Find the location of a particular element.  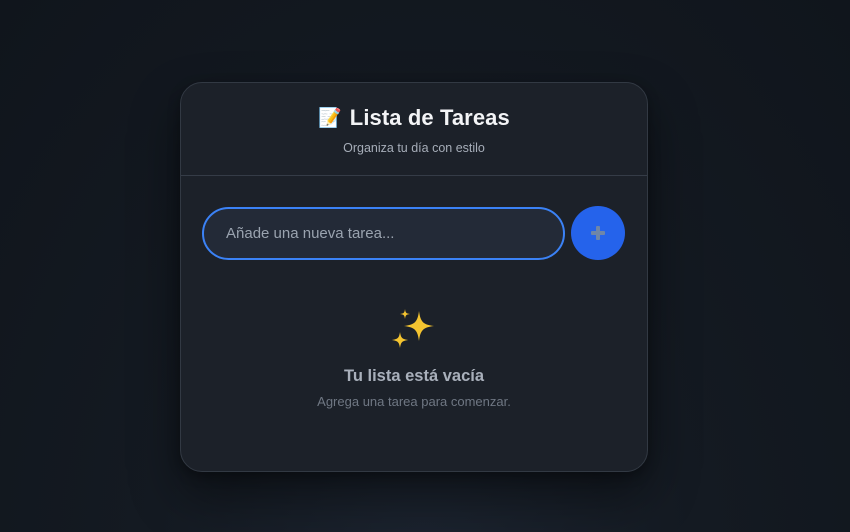

new-task-form is located at coordinates (413, 233).